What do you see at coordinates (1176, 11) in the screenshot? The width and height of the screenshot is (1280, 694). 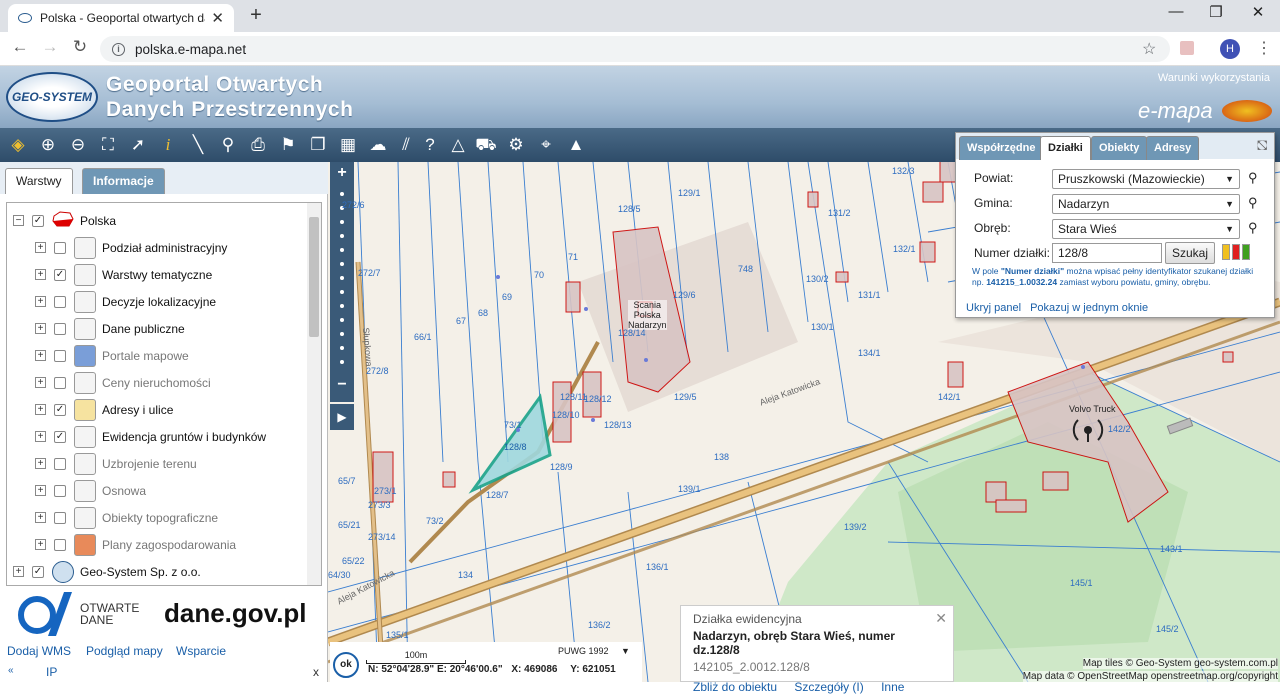 I see `minimize-button: —` at bounding box center [1176, 11].